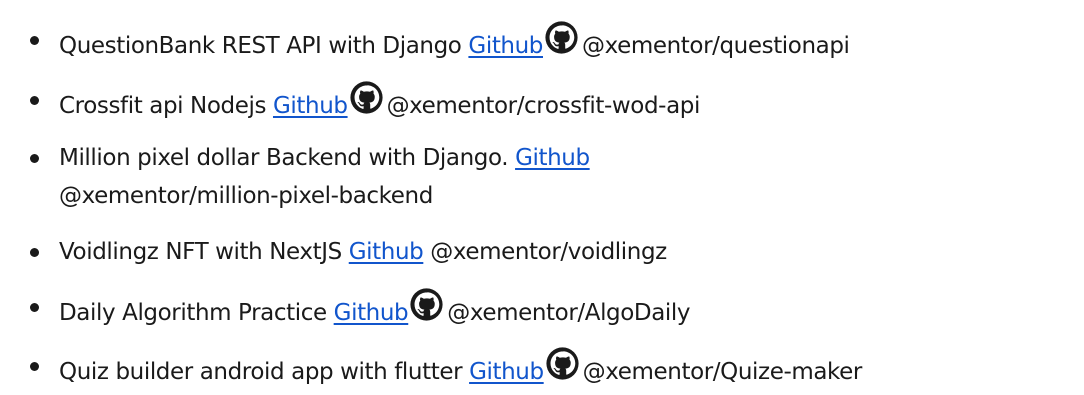 This screenshot has height=395, width=1084. What do you see at coordinates (246, 196) in the screenshot?
I see `repo-handle: @xementor/million-pixel-backend` at bounding box center [246, 196].